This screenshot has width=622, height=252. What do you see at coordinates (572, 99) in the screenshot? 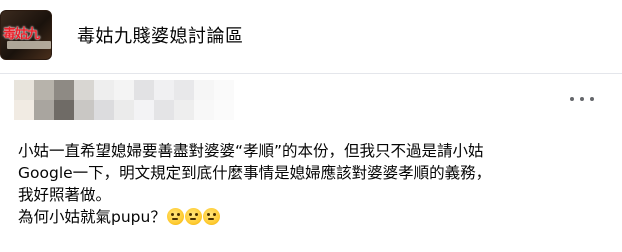
I see `more-horizontal-icon` at bounding box center [572, 99].